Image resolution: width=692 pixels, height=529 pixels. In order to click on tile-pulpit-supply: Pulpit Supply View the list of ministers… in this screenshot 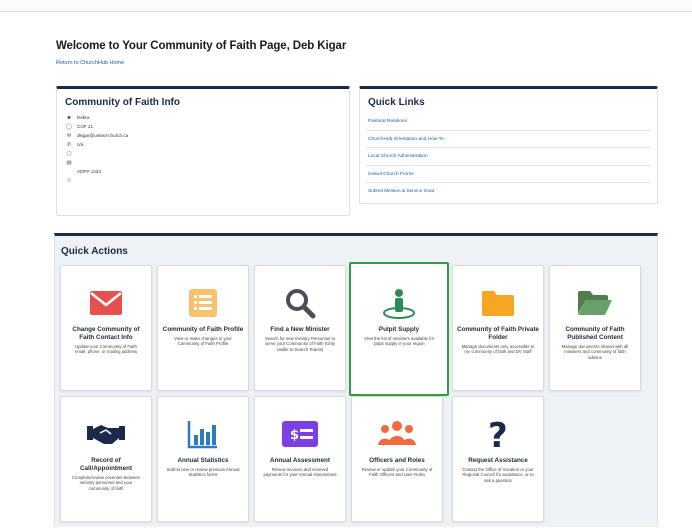, I will do `click(399, 329)`.